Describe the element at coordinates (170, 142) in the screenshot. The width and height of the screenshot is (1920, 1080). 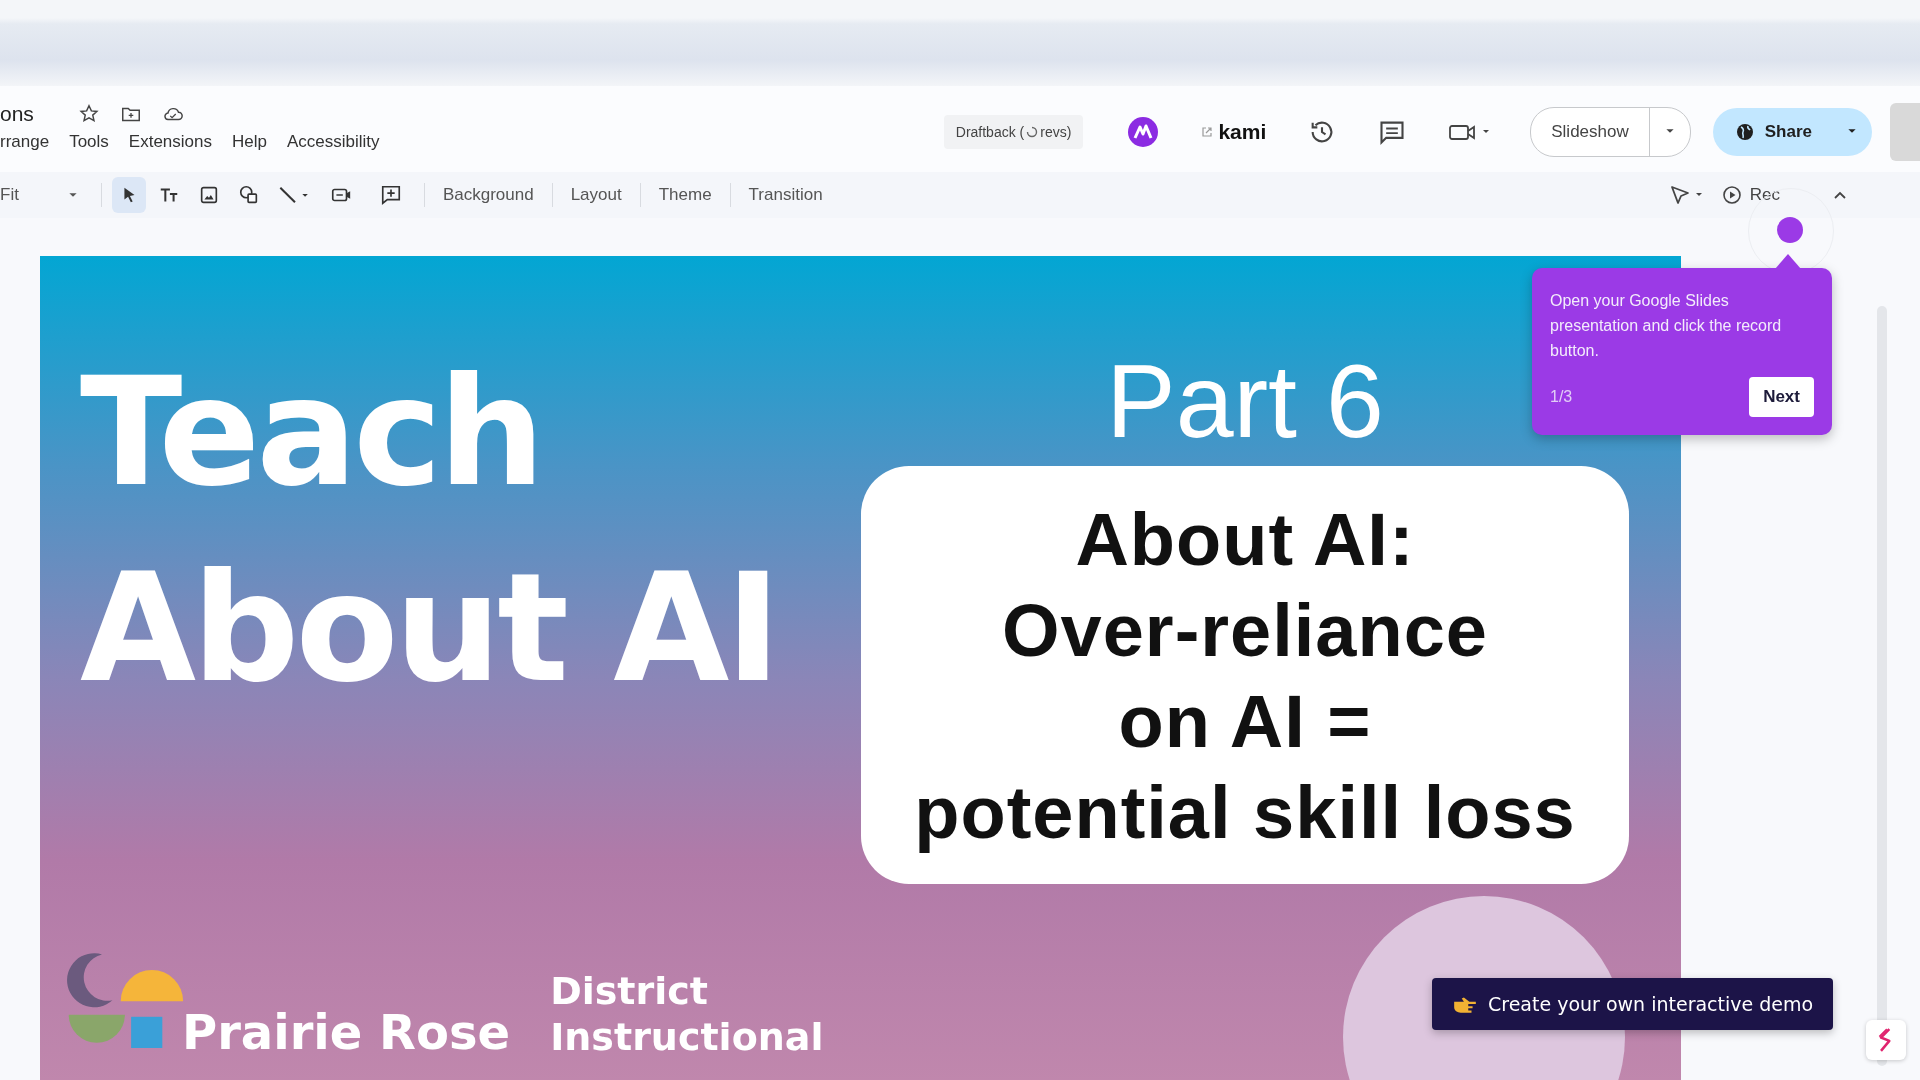
I see `menu-item: Extensions` at that location.